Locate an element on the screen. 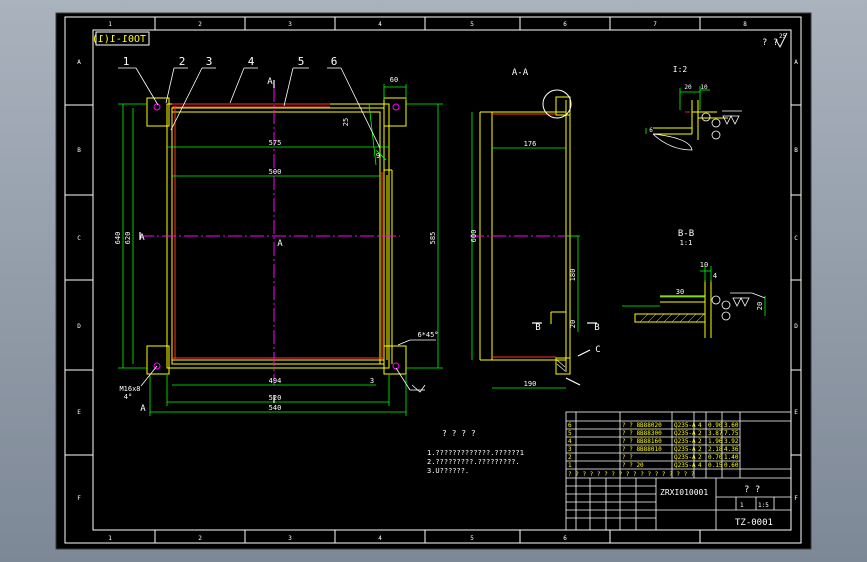 This screenshot has width=867, height=562. col-label: 8 is located at coordinates (745, 24).